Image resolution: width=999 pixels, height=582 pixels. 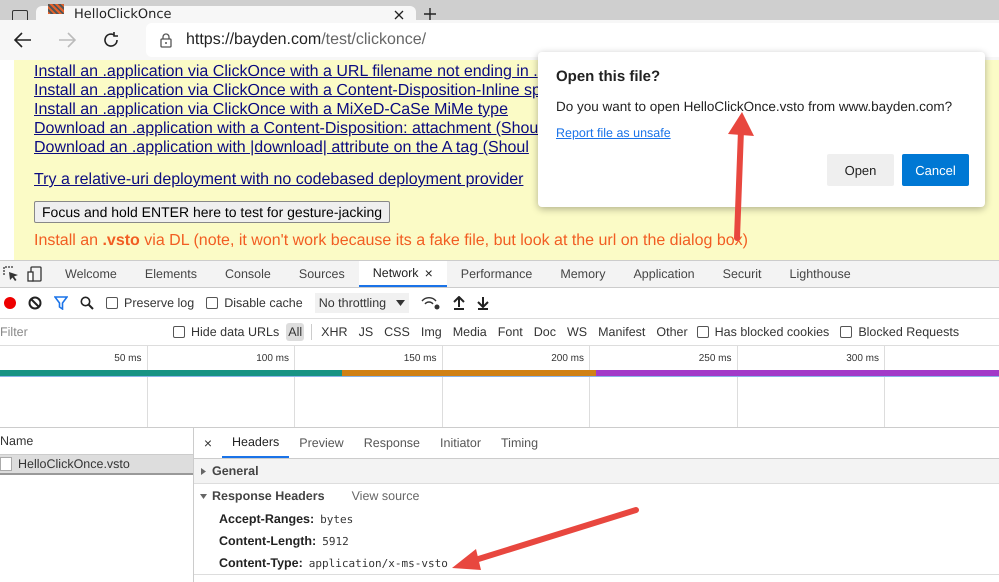 What do you see at coordinates (496, 274) in the screenshot?
I see `devtools-tab: Performance` at bounding box center [496, 274].